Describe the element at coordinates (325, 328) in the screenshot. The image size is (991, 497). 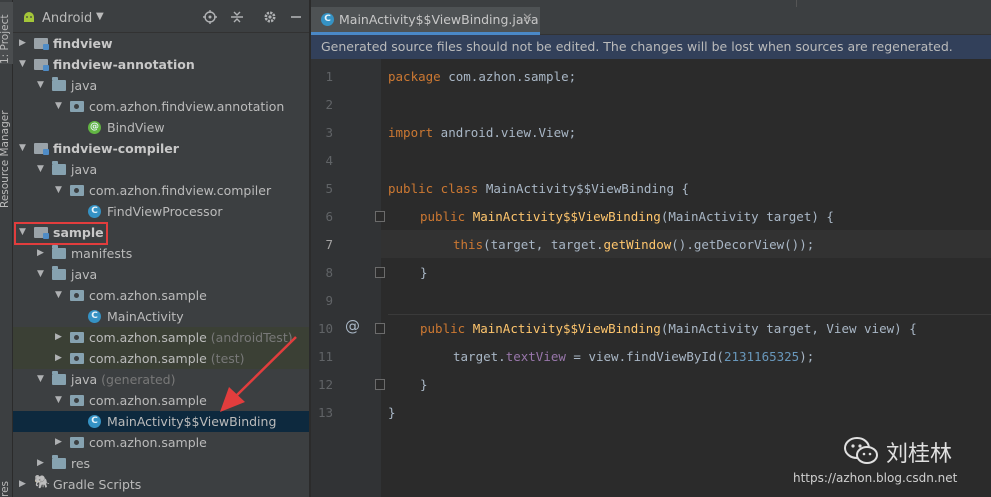
I see `line-number: 10` at that location.